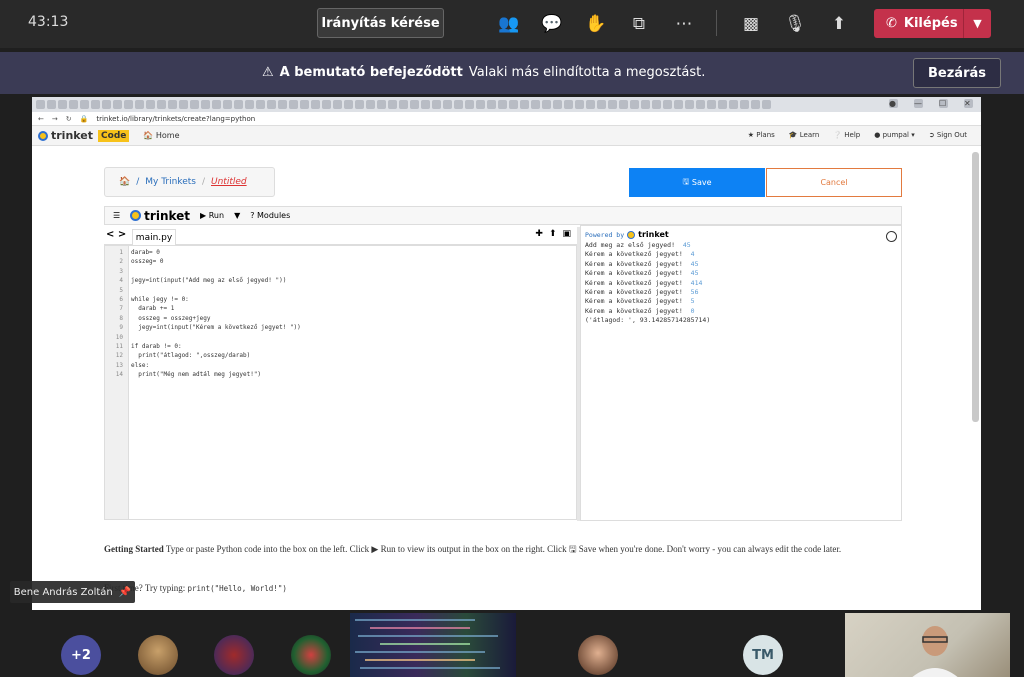 This screenshot has height=677, width=1024. What do you see at coordinates (935, 651) in the screenshot?
I see `person-video` at bounding box center [935, 651].